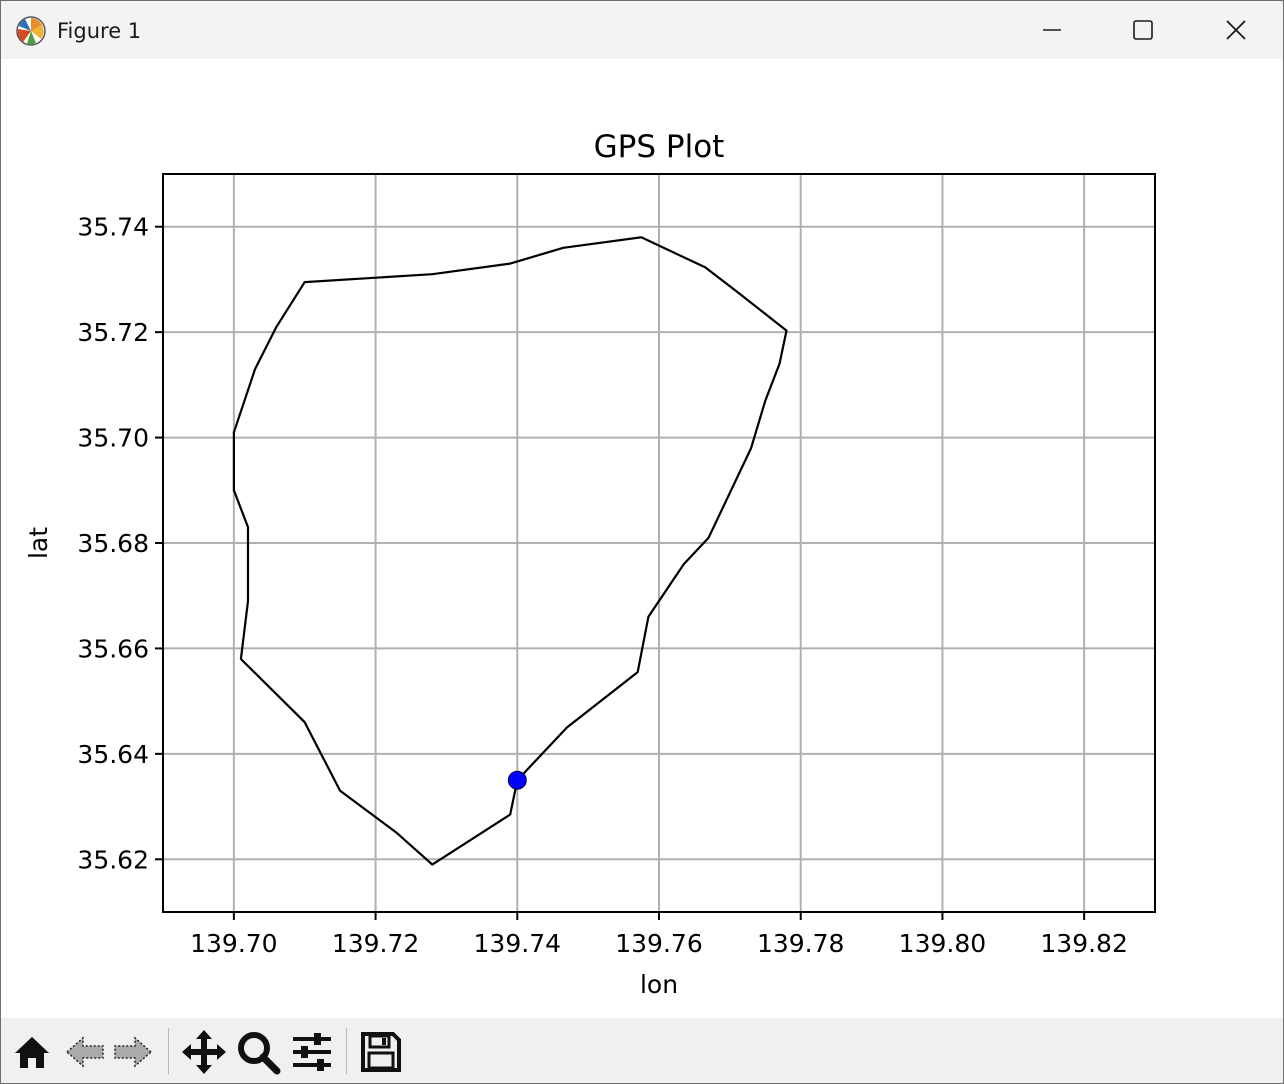 Image resolution: width=1284 pixels, height=1084 pixels. I want to click on x-tick-label: 139.70, so click(233, 943).